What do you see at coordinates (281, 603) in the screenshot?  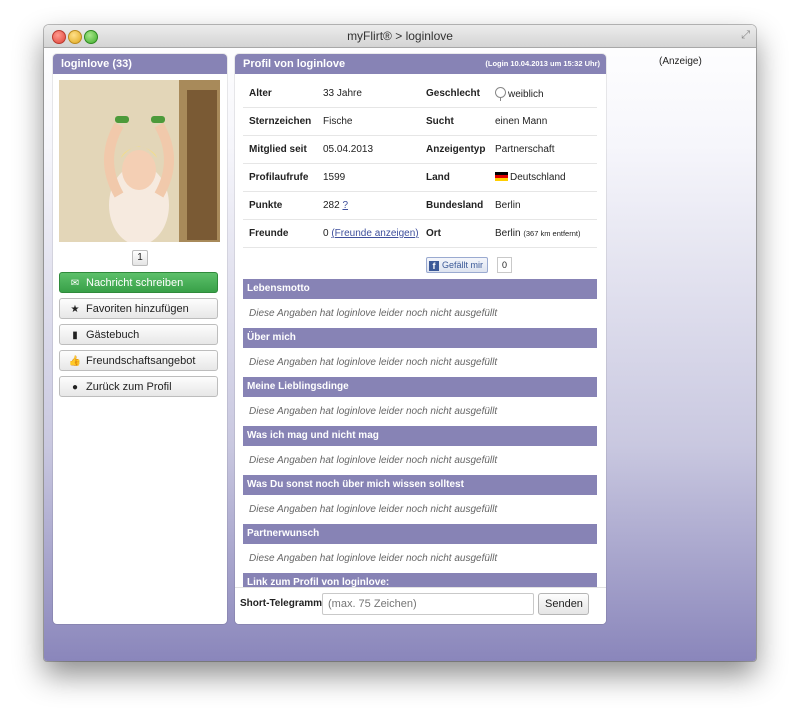 I see `short-telegram-label: Short-Telegramm` at bounding box center [281, 603].